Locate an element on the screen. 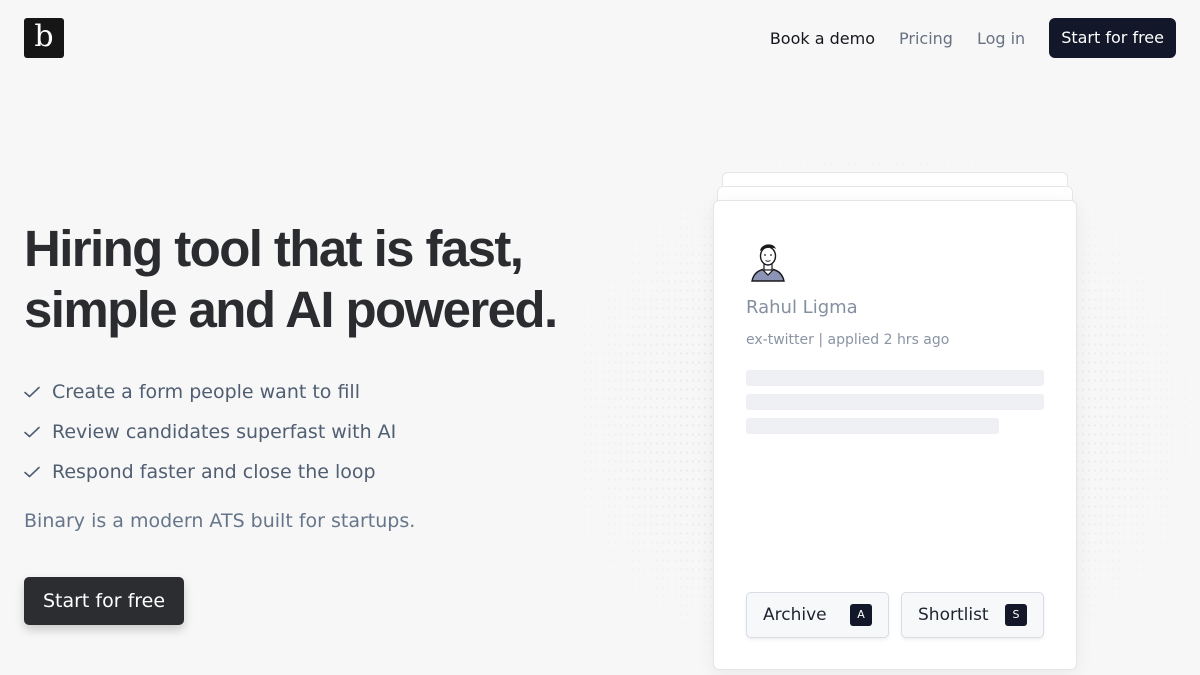  book-demo-link: Book a demo is located at coordinates (822, 38).